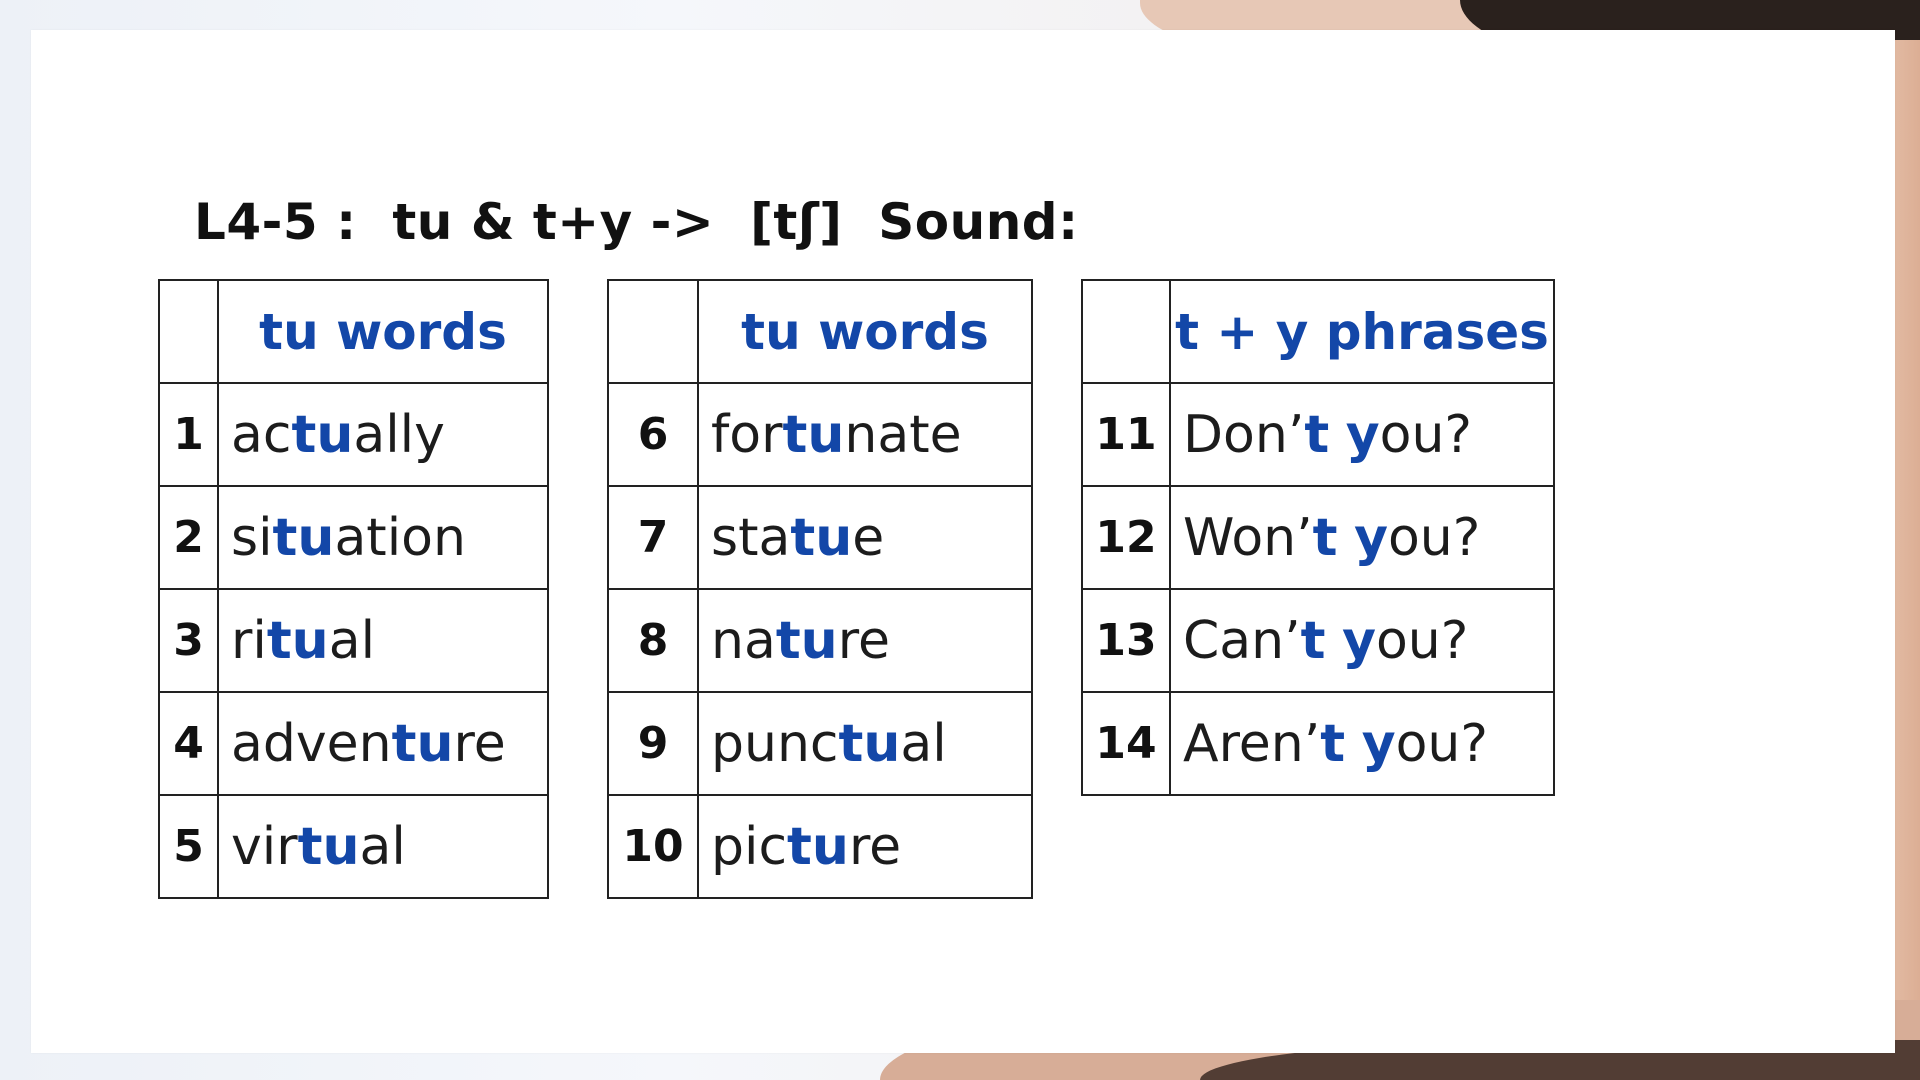 The height and width of the screenshot is (1080, 1920). Describe the element at coordinates (1252, 743) in the screenshot. I see `phrase-prefix: Aren’` at that location.